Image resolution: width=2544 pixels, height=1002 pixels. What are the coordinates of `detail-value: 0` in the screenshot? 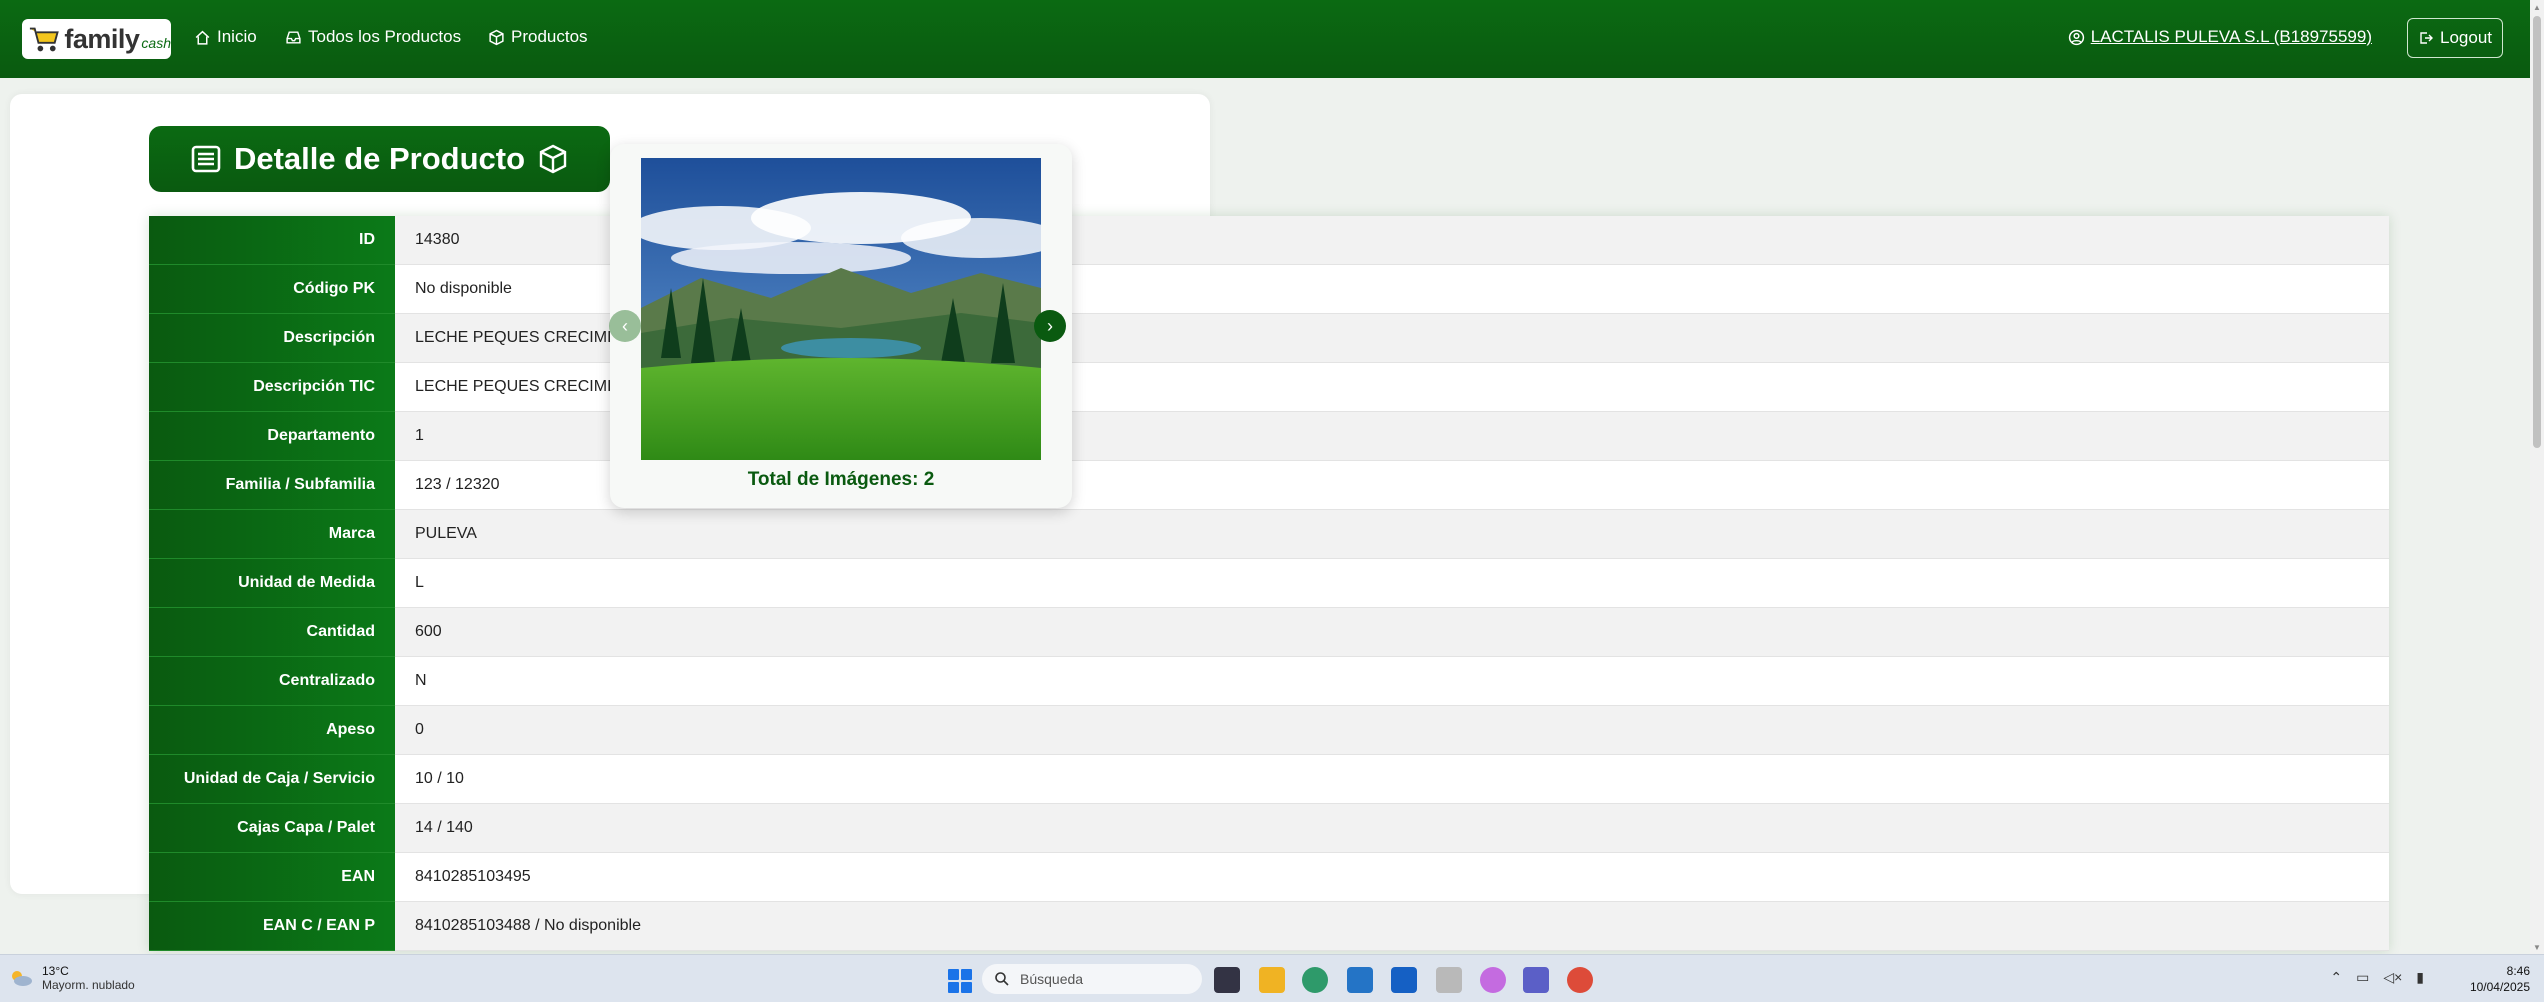 It's located at (1392, 730).